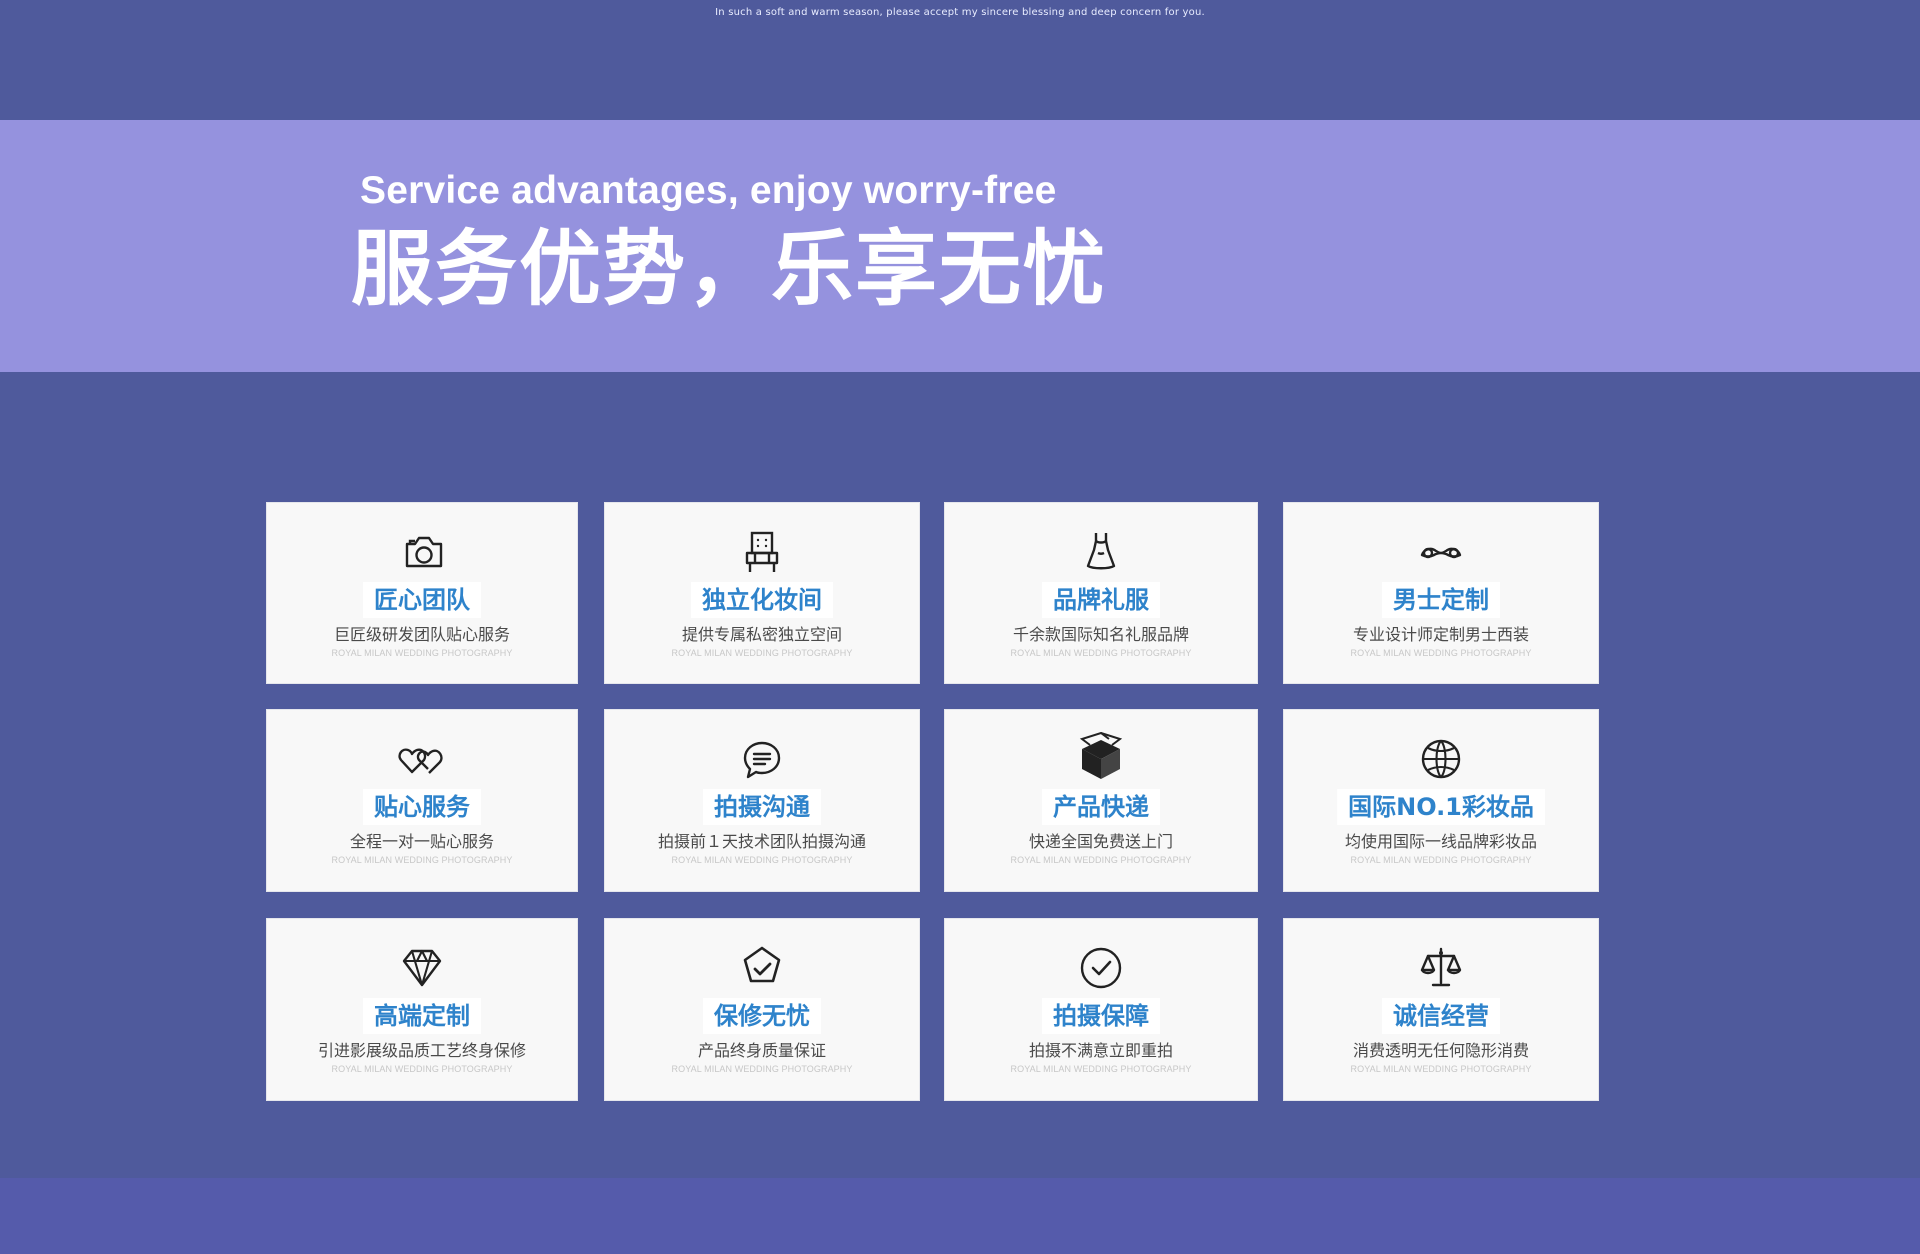 The height and width of the screenshot is (1254, 1920). Describe the element at coordinates (1100, 841) in the screenshot. I see `service-card-description: 快递全国免费送上门` at that location.